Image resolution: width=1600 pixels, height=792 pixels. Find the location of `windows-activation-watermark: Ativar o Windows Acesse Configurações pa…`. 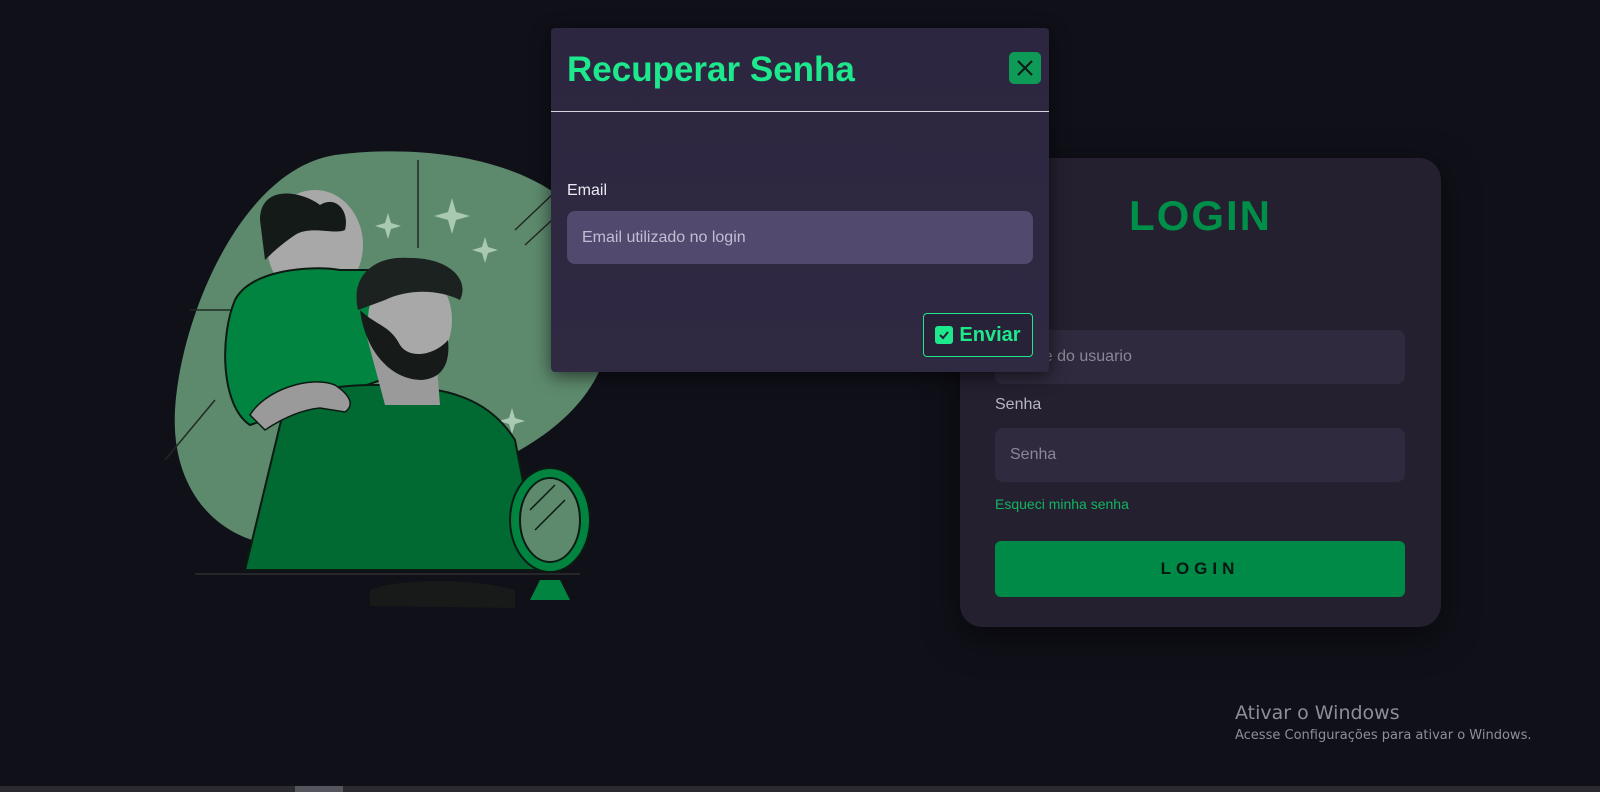

windows-activation-watermark: Ativar o Windows Acesse Configurações pa… is located at coordinates (1383, 722).